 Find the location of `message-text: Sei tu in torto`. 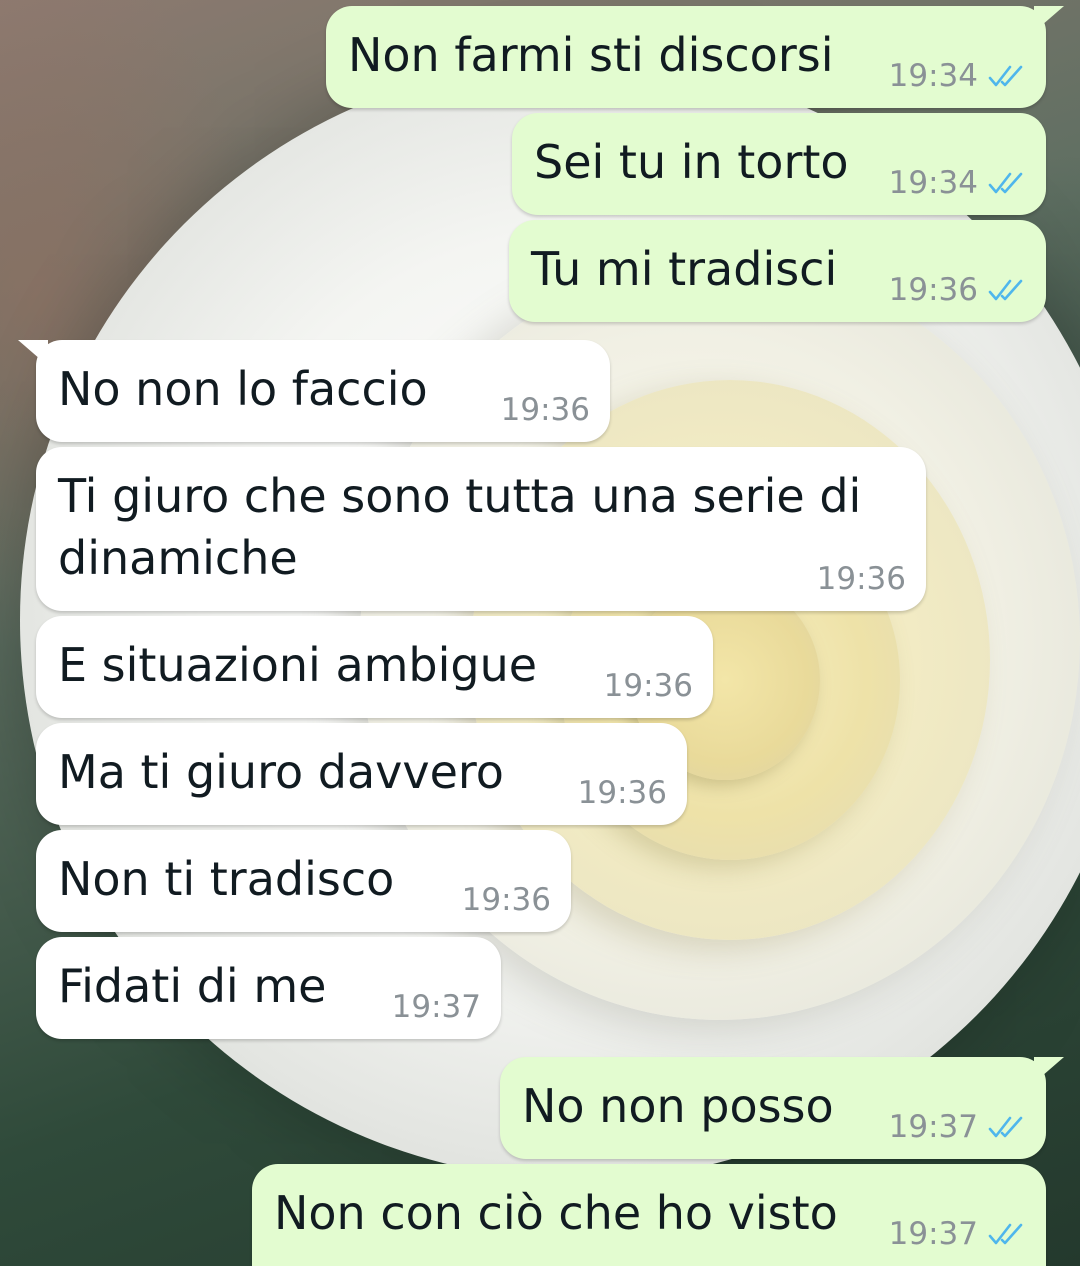

message-text: Sei tu in torto is located at coordinates (691, 162).